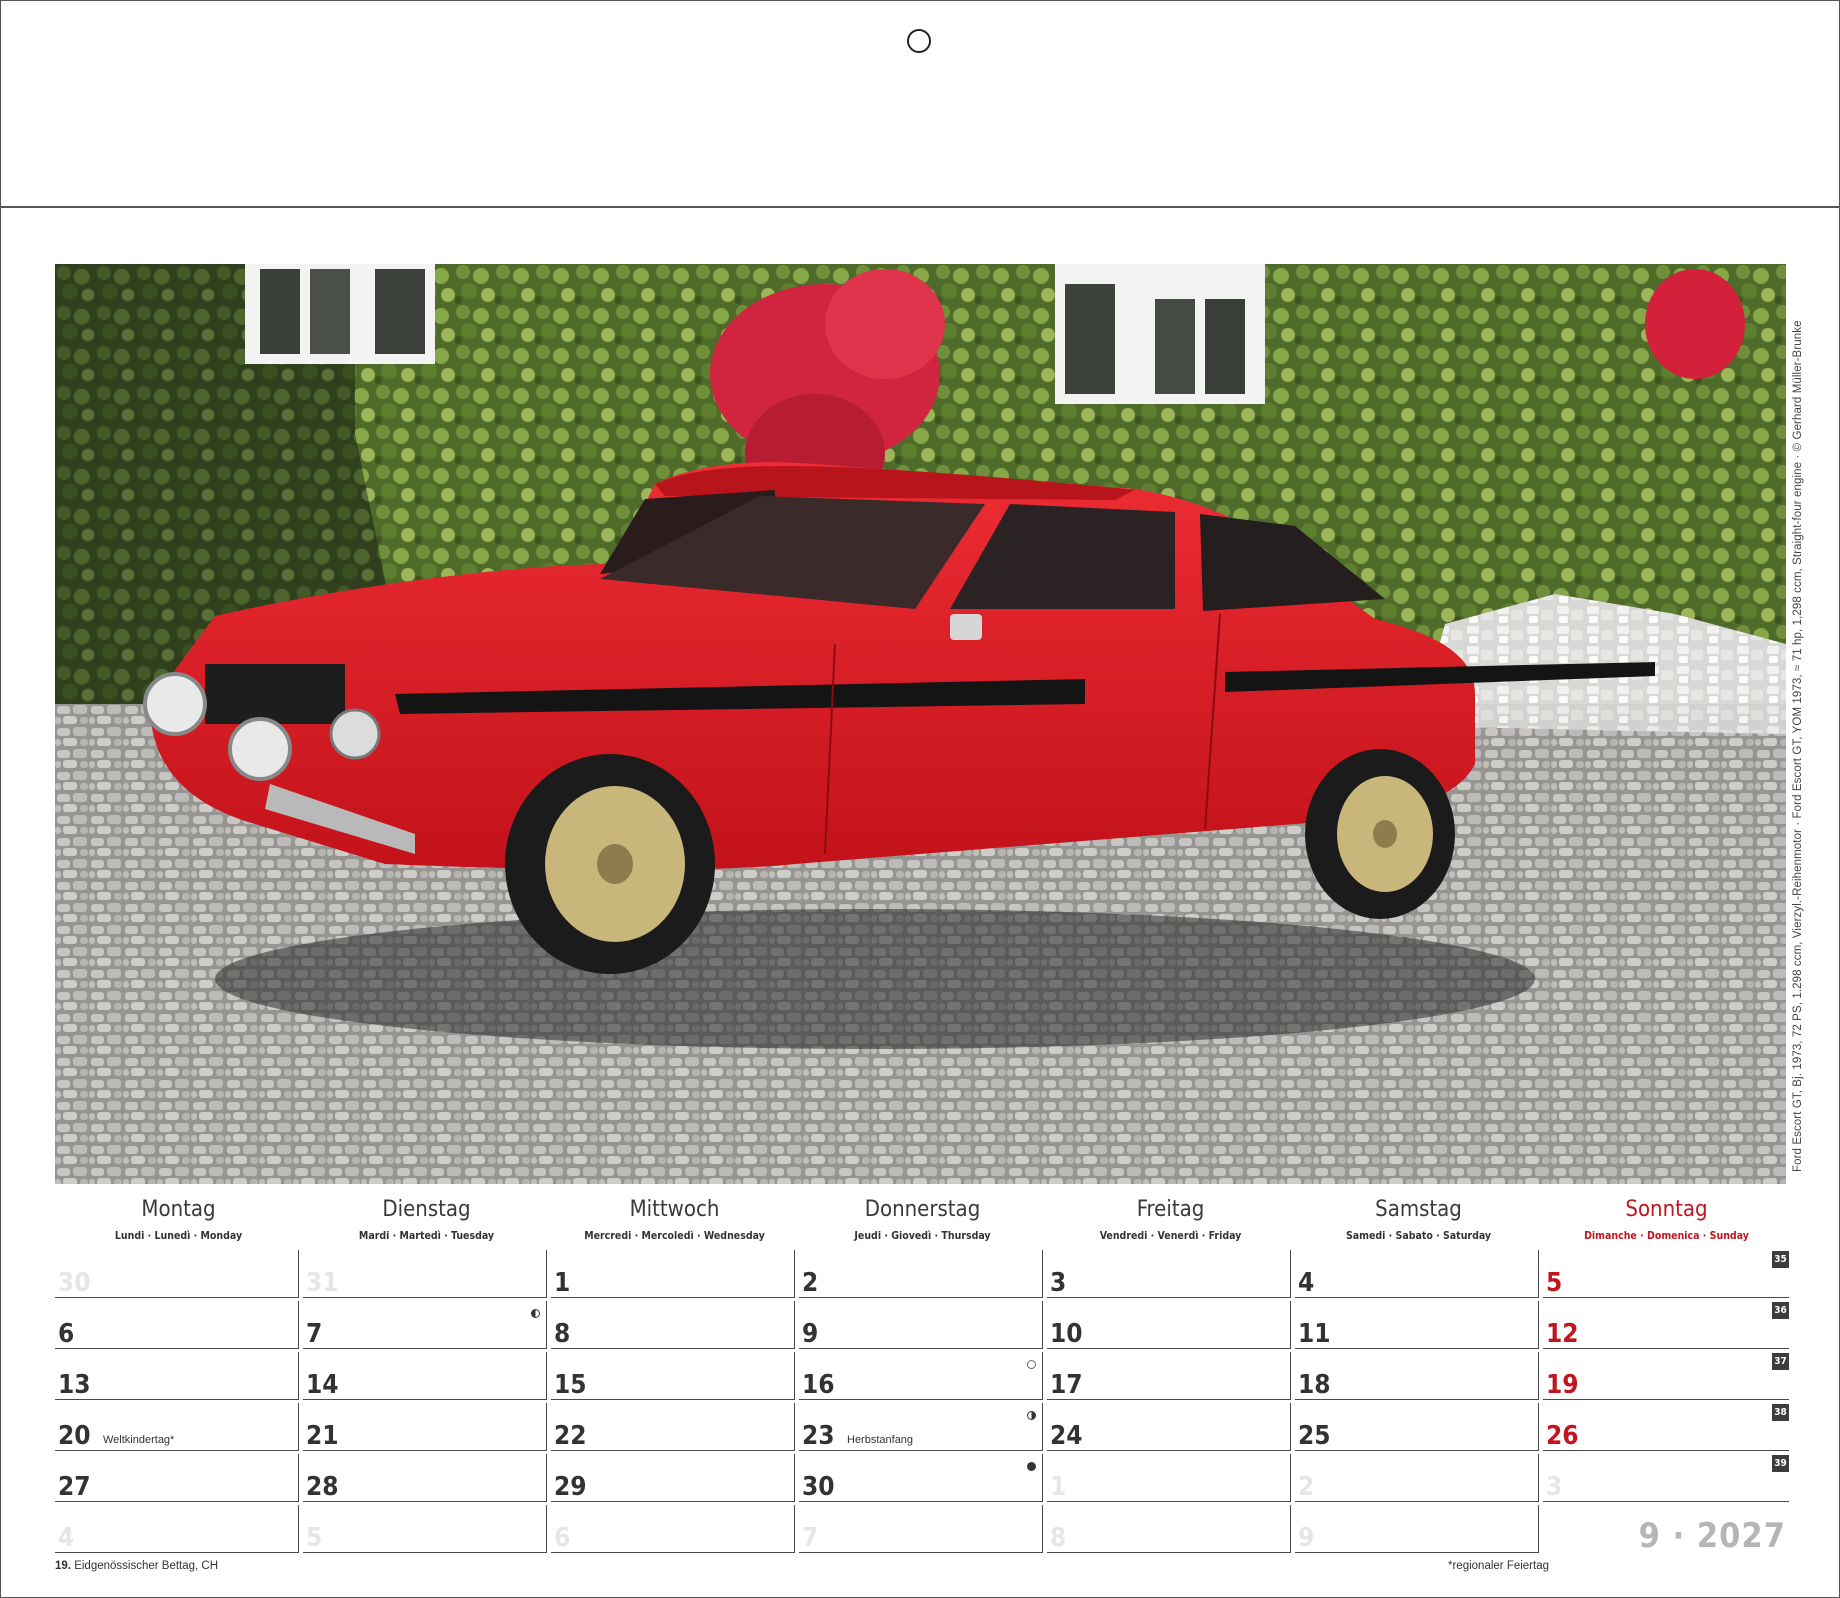 This screenshot has height=1598, width=1840. I want to click on day-cell: 13, so click(177, 1376).